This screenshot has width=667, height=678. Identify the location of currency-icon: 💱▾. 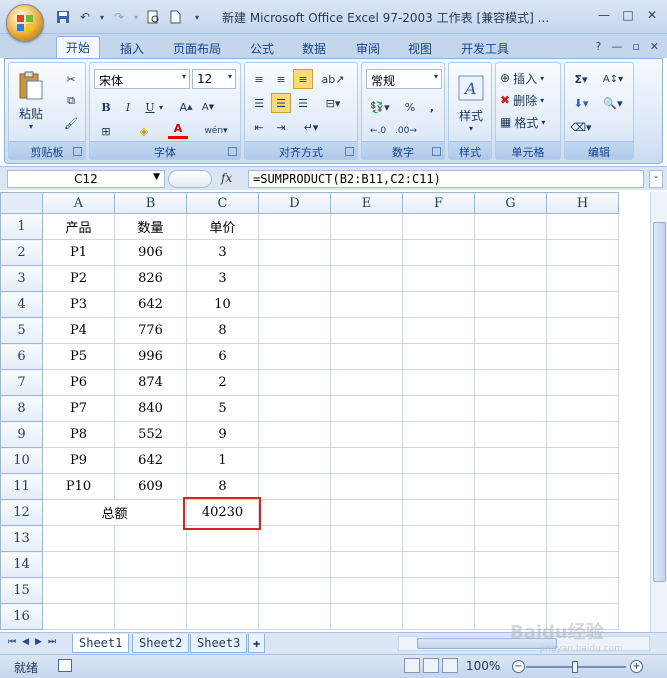
(380, 107).